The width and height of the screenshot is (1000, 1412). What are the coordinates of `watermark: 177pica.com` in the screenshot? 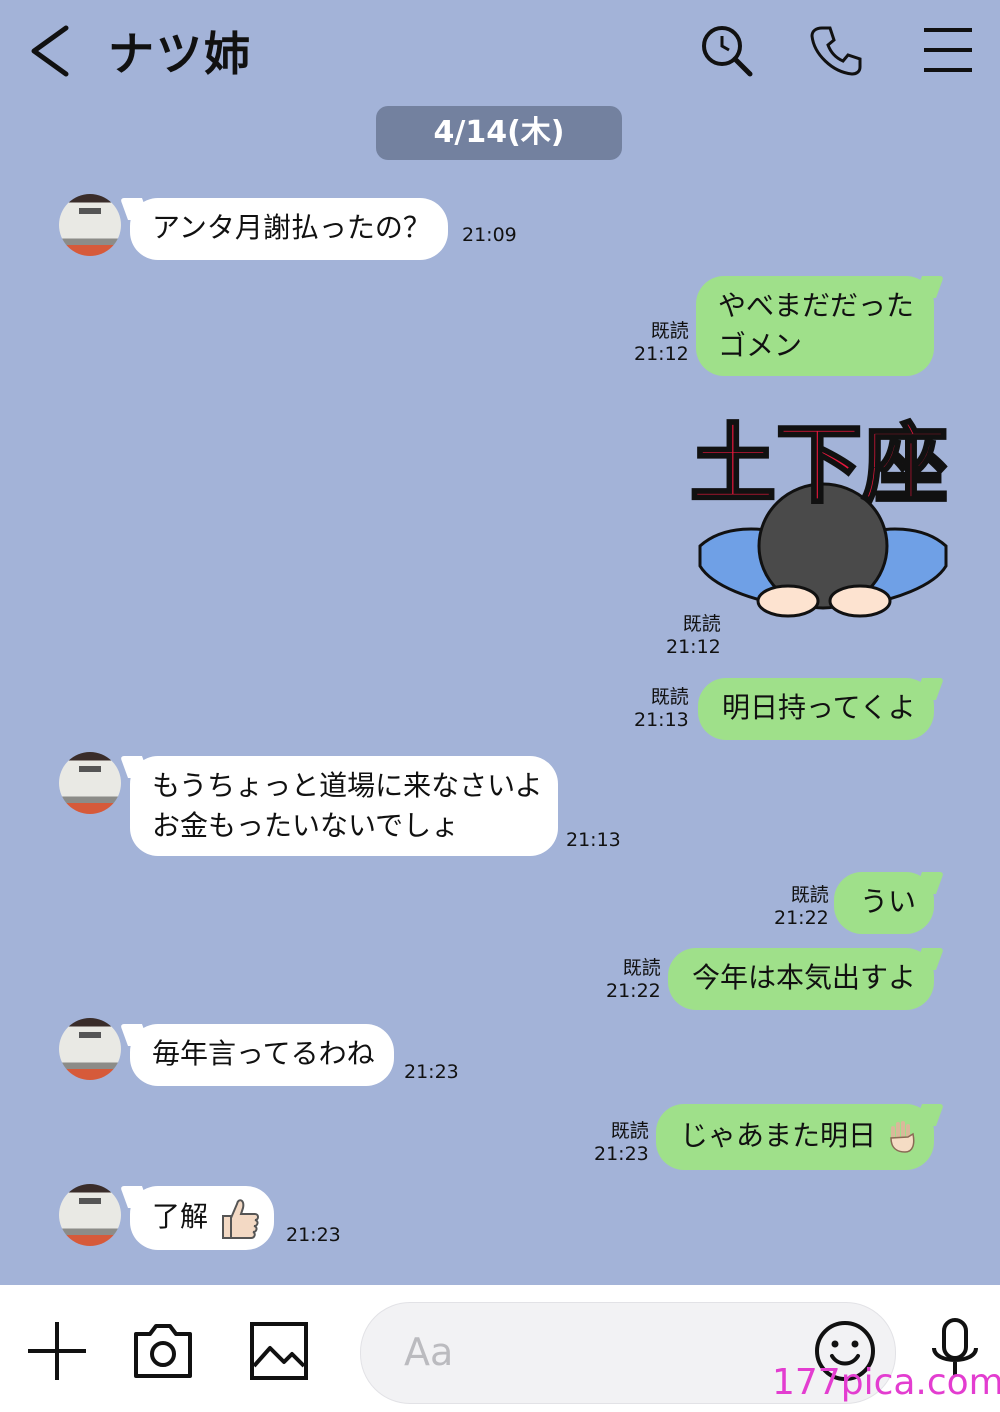 It's located at (886, 1382).